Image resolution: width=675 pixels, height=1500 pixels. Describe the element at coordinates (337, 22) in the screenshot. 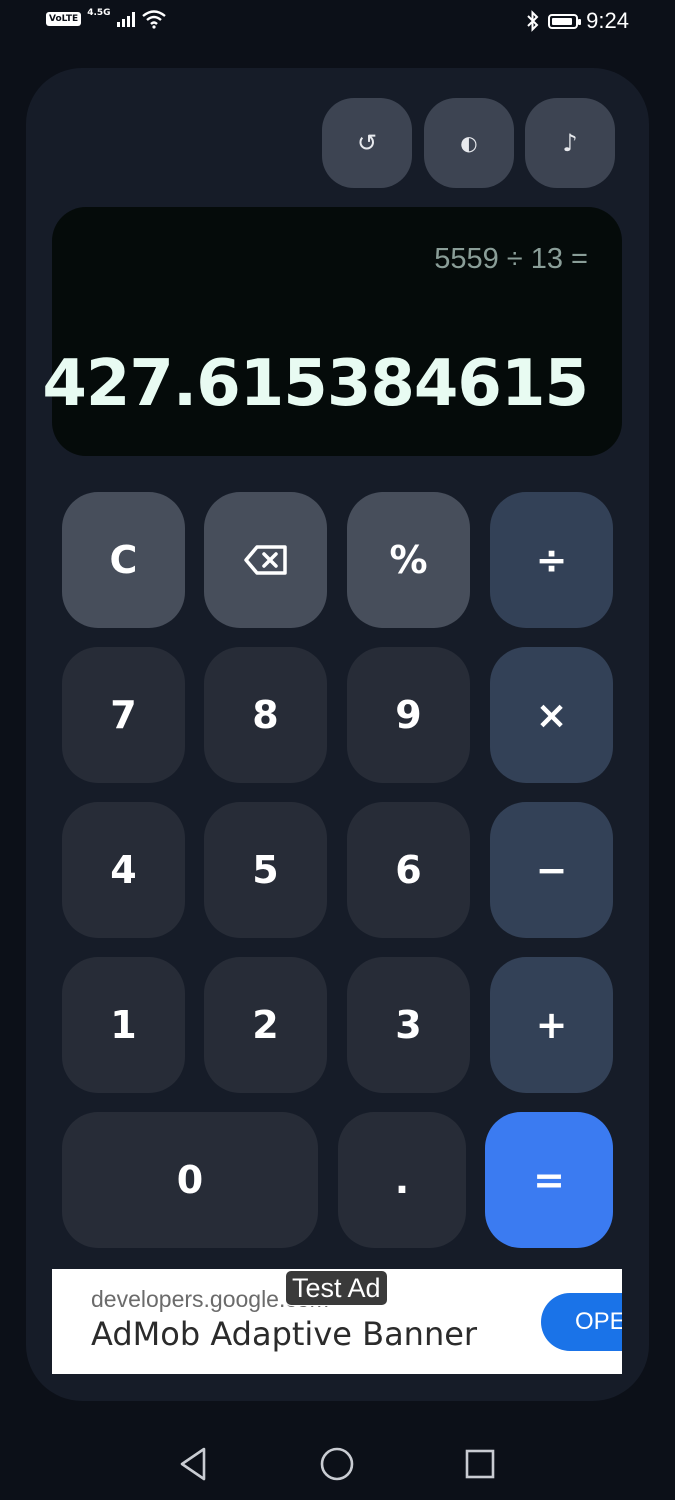

I see `status-bar: VoLTE 4.5G 9:24` at that location.